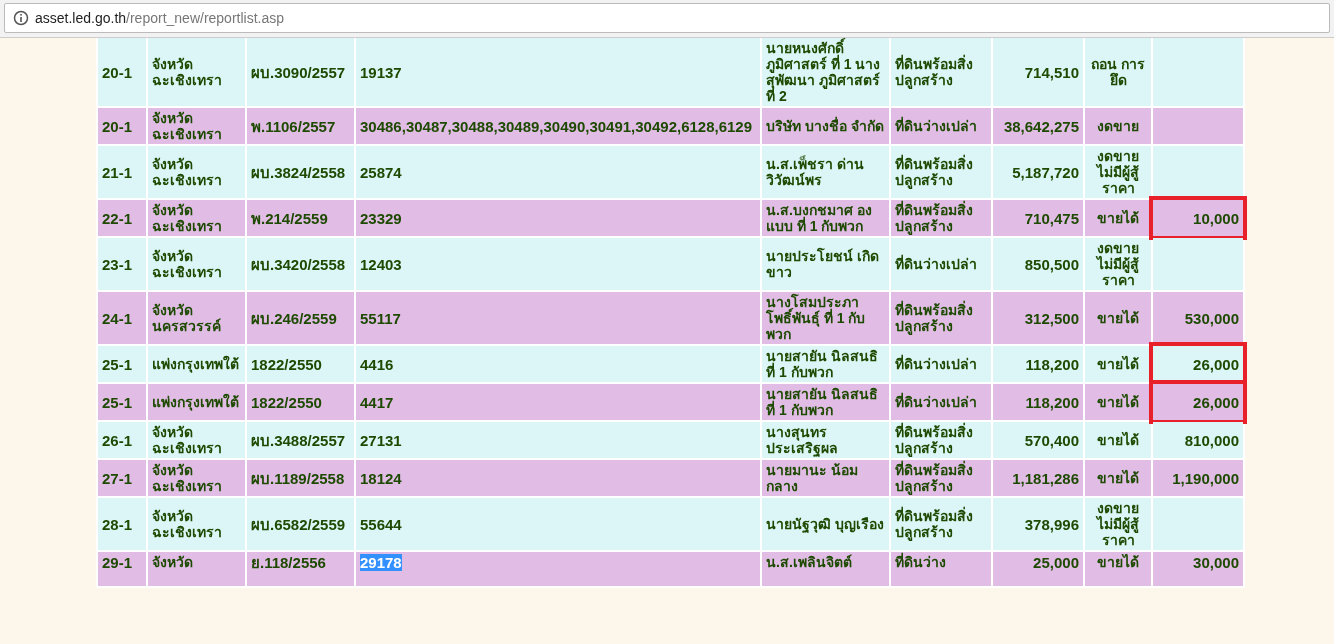 Image resolution: width=1334 pixels, height=644 pixels. I want to click on case-number-cell: ผบ.3420/2558, so click(300, 264).